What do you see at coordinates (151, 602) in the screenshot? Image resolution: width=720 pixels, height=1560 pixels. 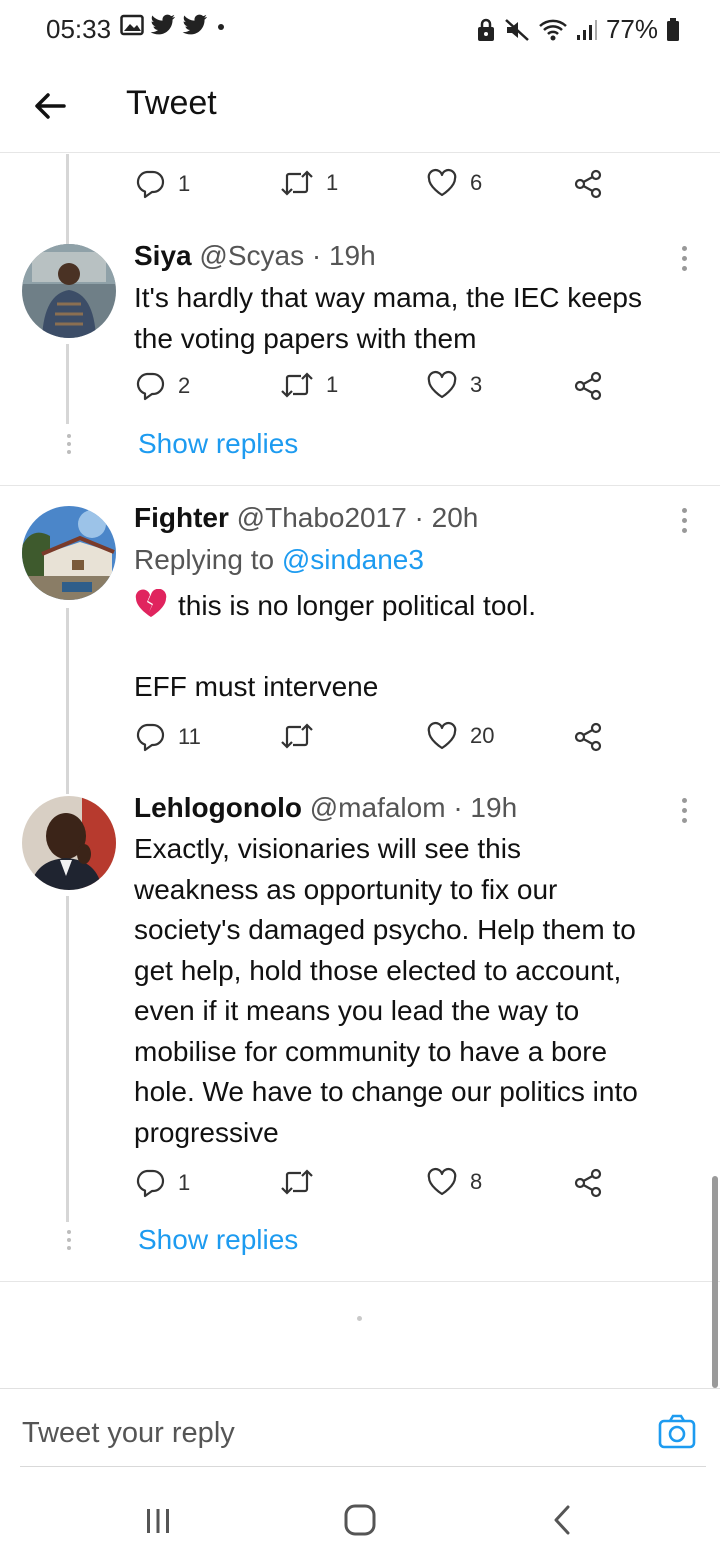 I see `broken-heart-emoji-icon` at bounding box center [151, 602].